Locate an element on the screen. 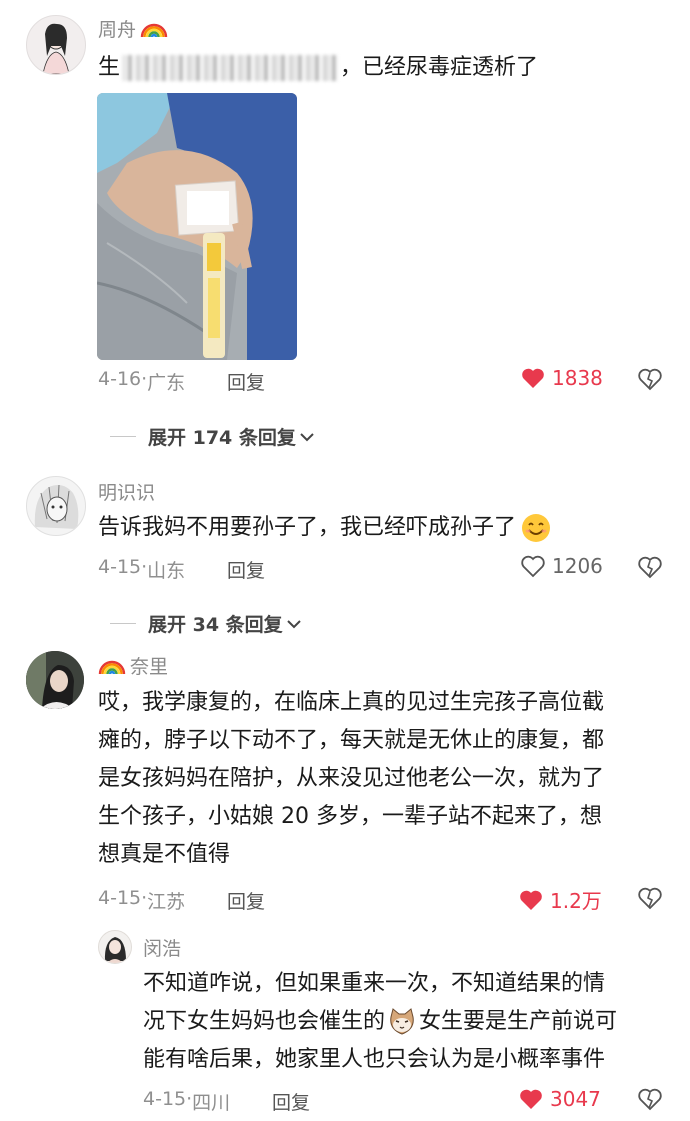  expand-replies-button: 展开 174 条回复 is located at coordinates (213, 436).